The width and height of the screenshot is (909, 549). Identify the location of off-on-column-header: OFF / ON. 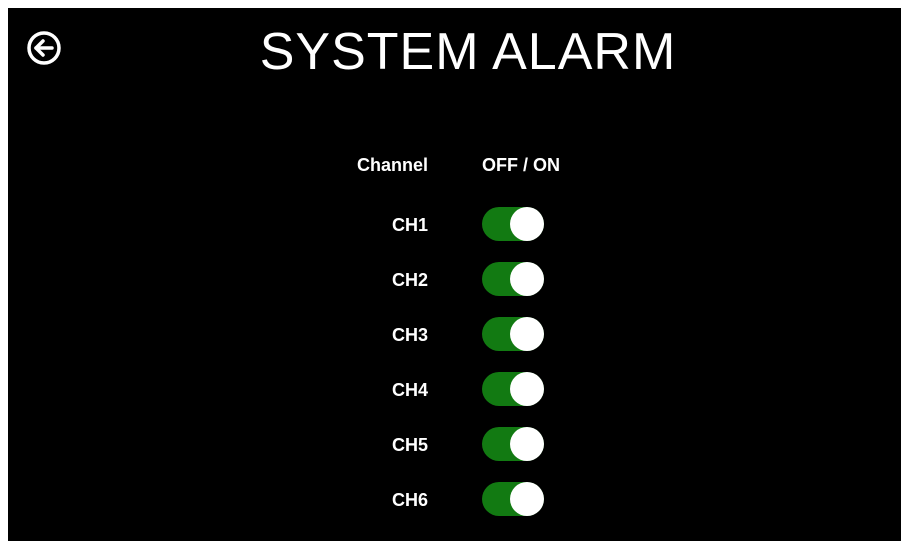
(521, 165).